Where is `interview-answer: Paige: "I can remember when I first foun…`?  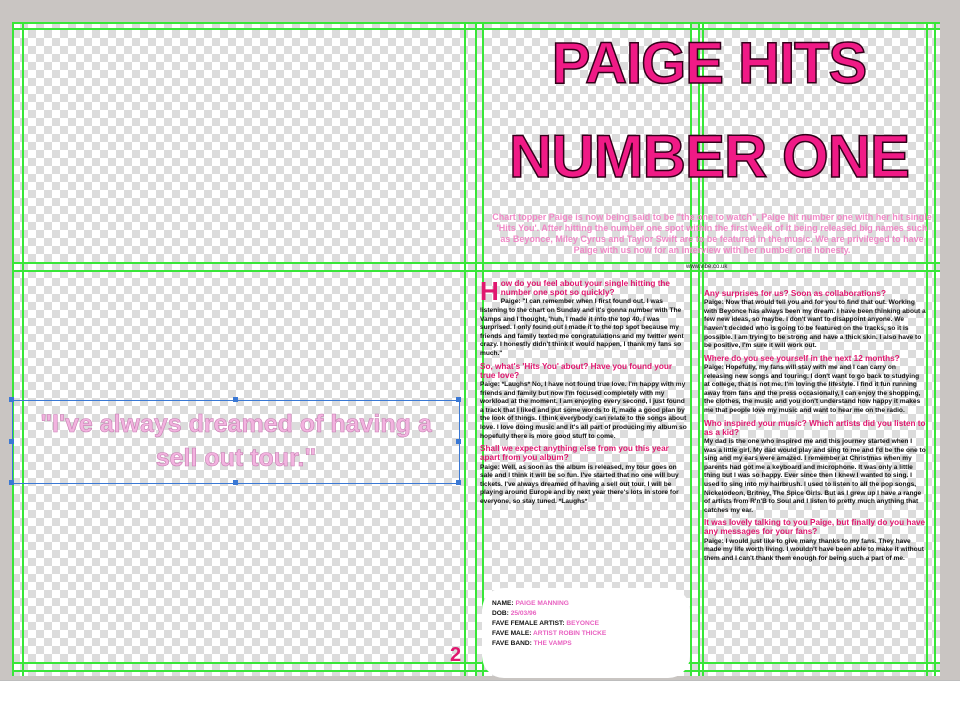
interview-answer: Paige: "I can remember when I first foun… is located at coordinates (584, 328).